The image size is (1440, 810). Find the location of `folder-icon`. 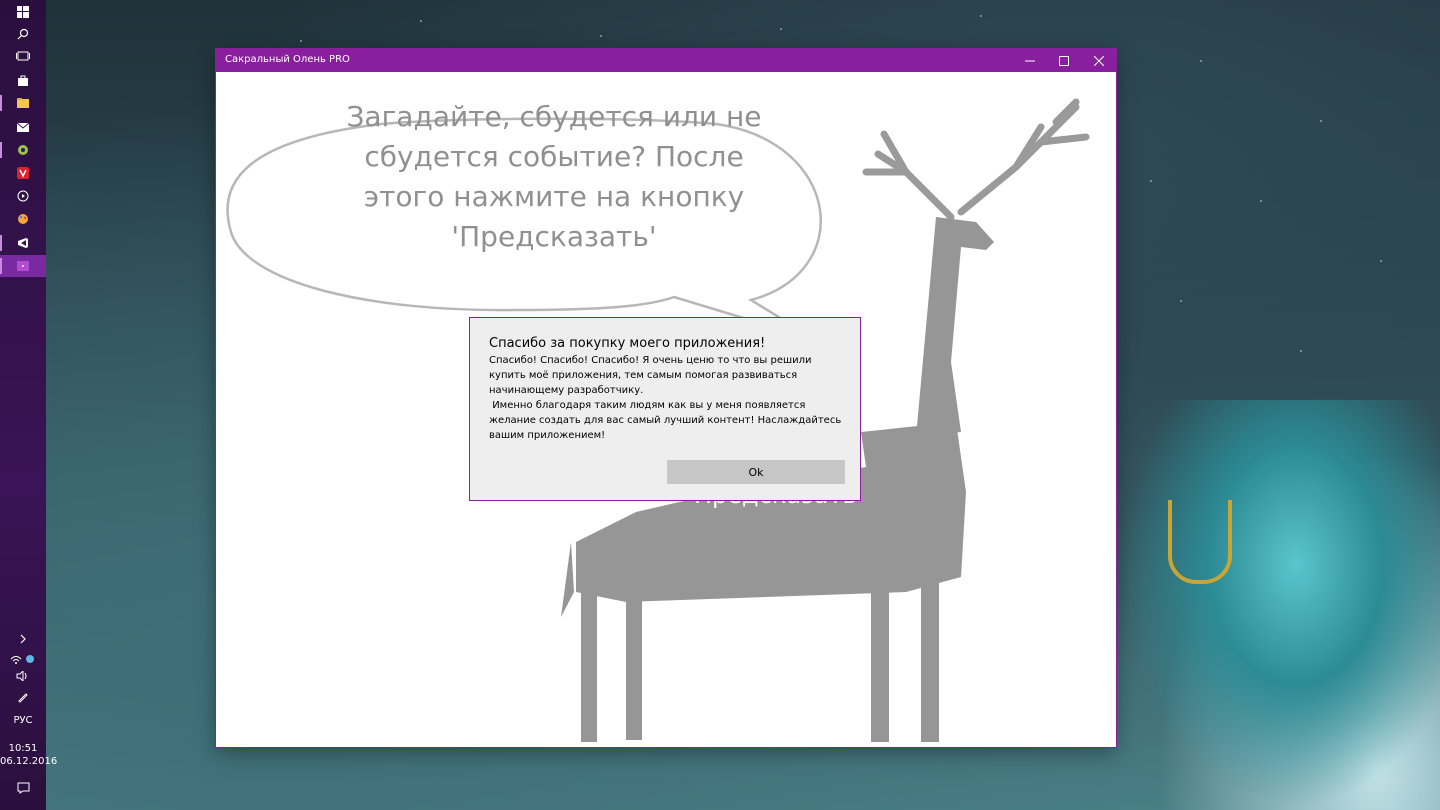

folder-icon is located at coordinates (23, 103).